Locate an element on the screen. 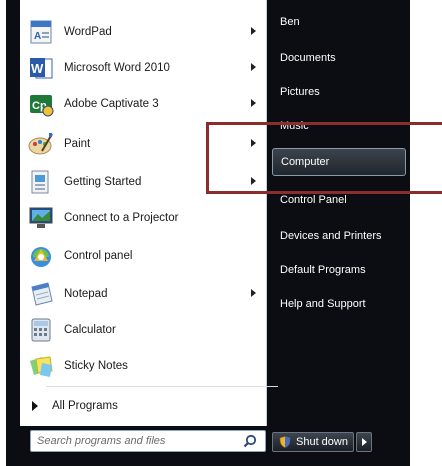  word-icon: W is located at coordinates (41, 68).